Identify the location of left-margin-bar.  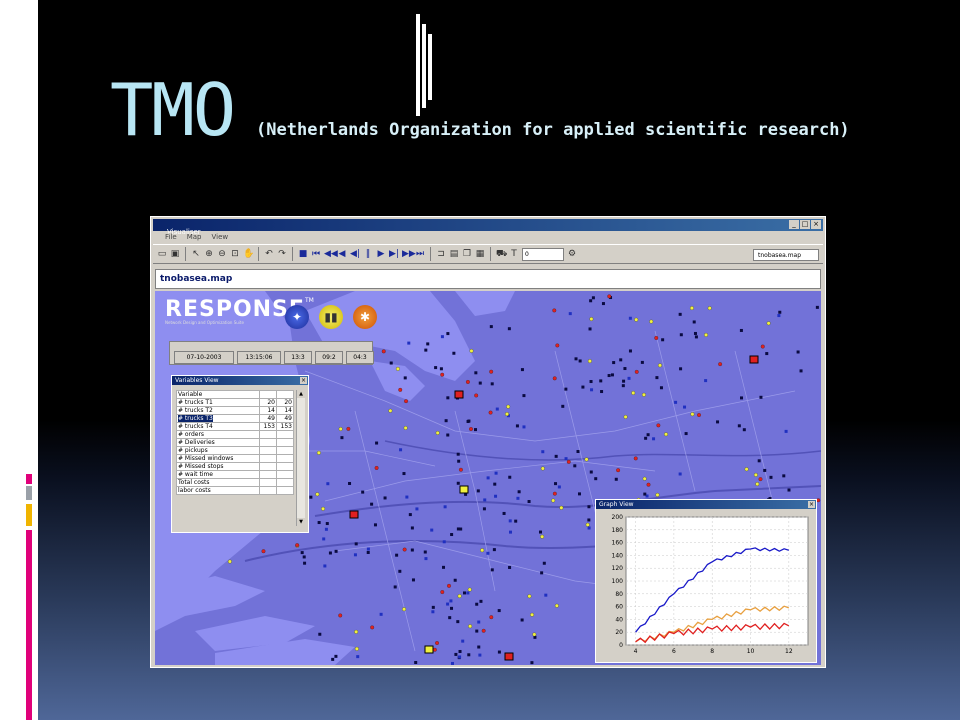
(19, 360).